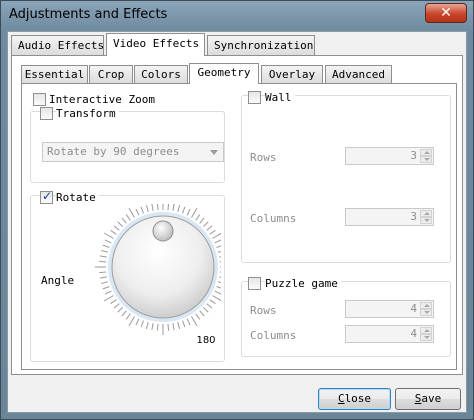 Image resolution: width=474 pixels, height=420 pixels. Describe the element at coordinates (389, 217) in the screenshot. I see `wall-columns-spinbox: 3` at that location.